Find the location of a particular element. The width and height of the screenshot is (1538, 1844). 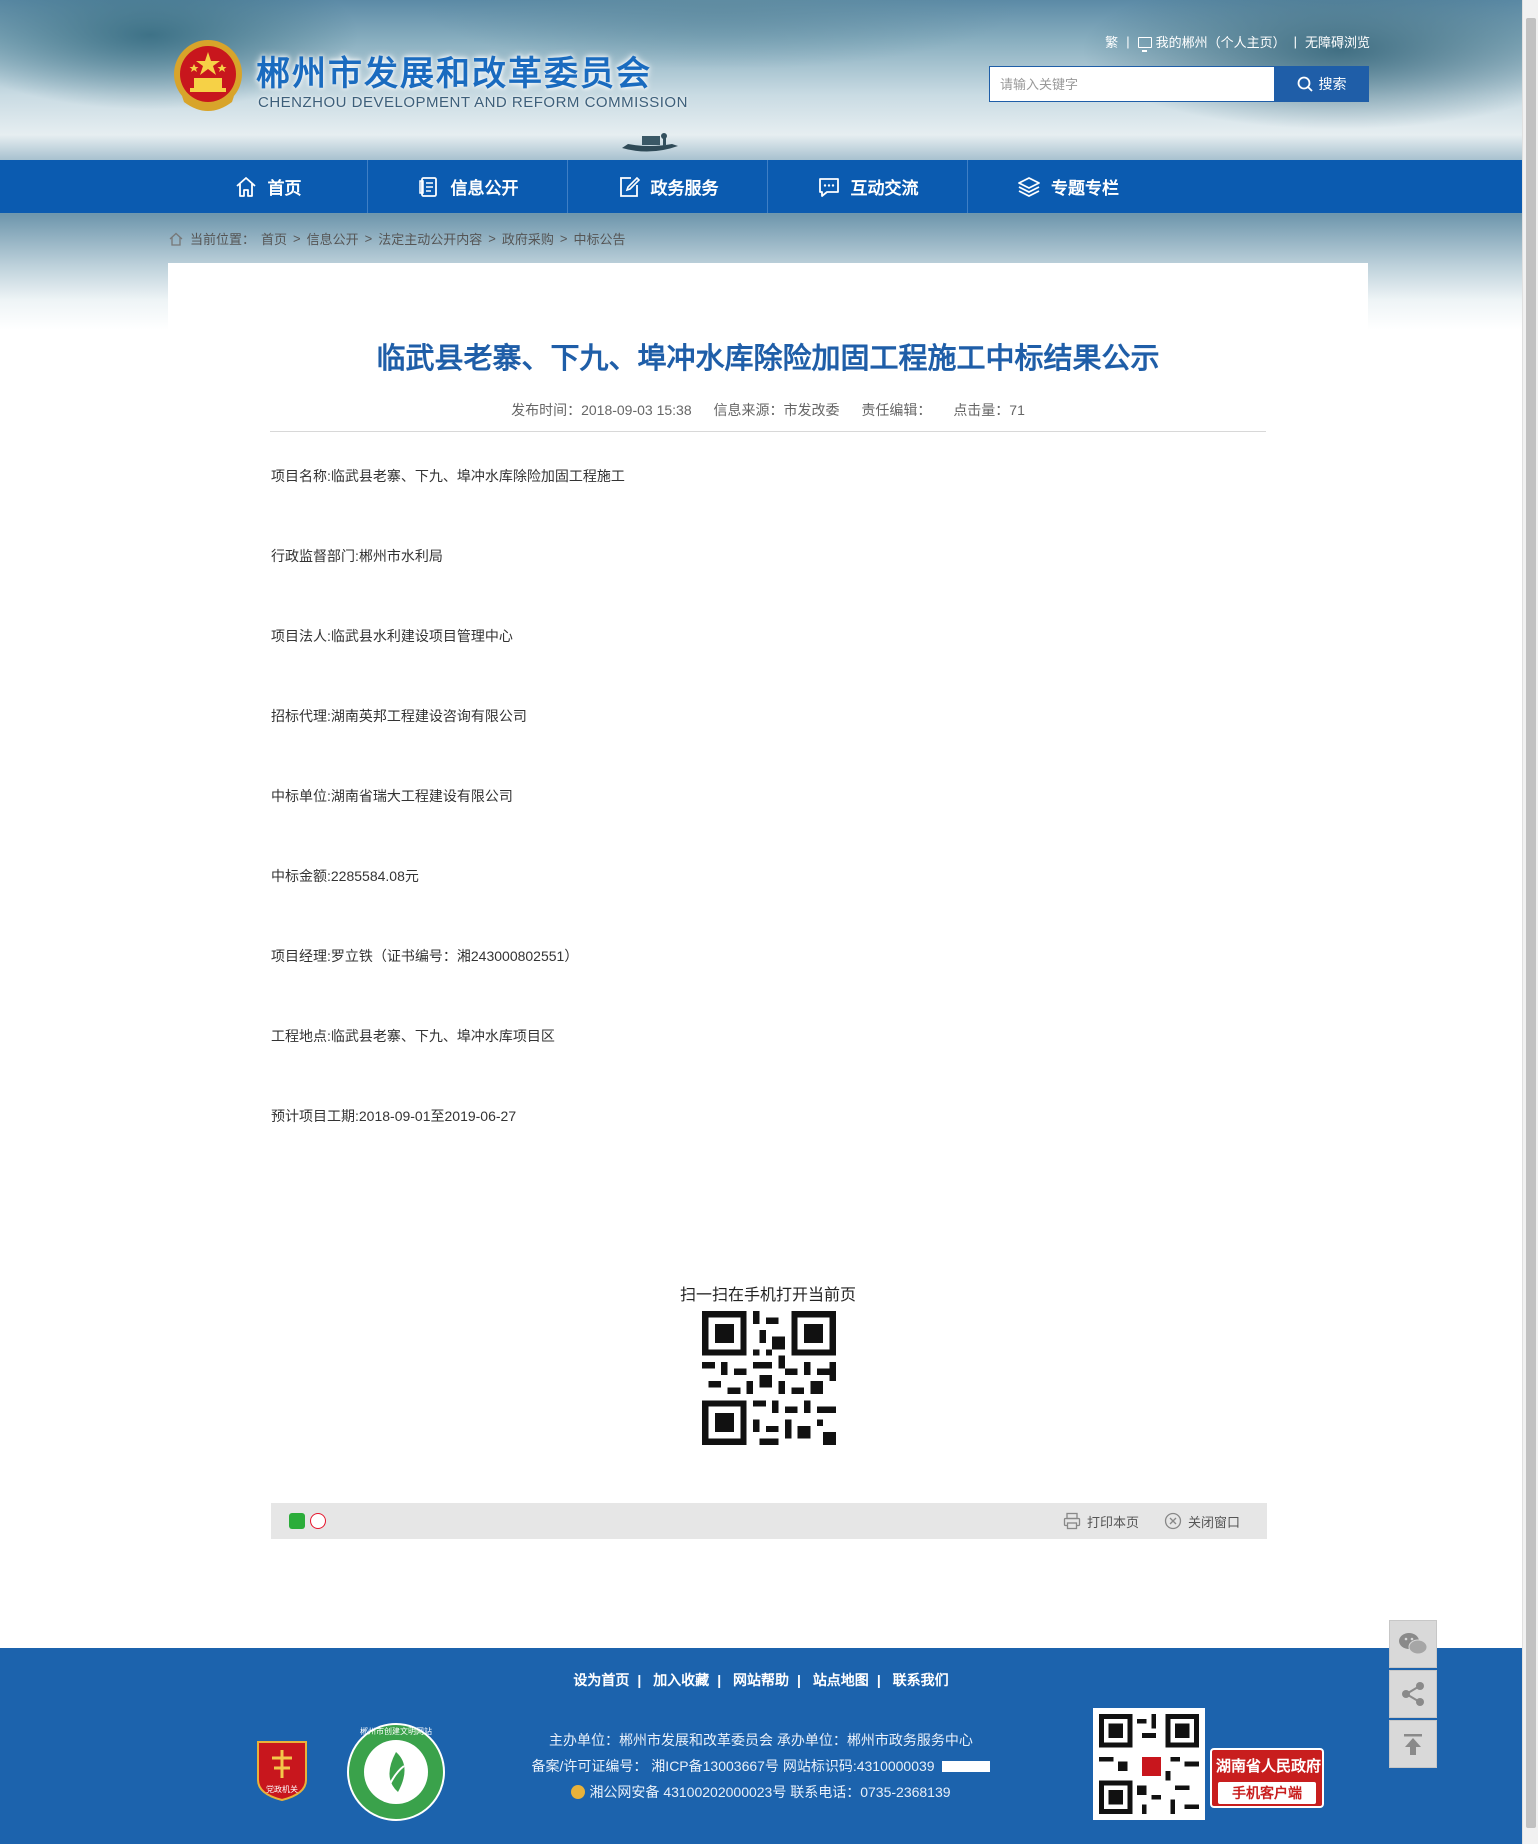

article-line: 中标单位:湖南省瑞大工程建设有限公司 is located at coordinates (392, 796).